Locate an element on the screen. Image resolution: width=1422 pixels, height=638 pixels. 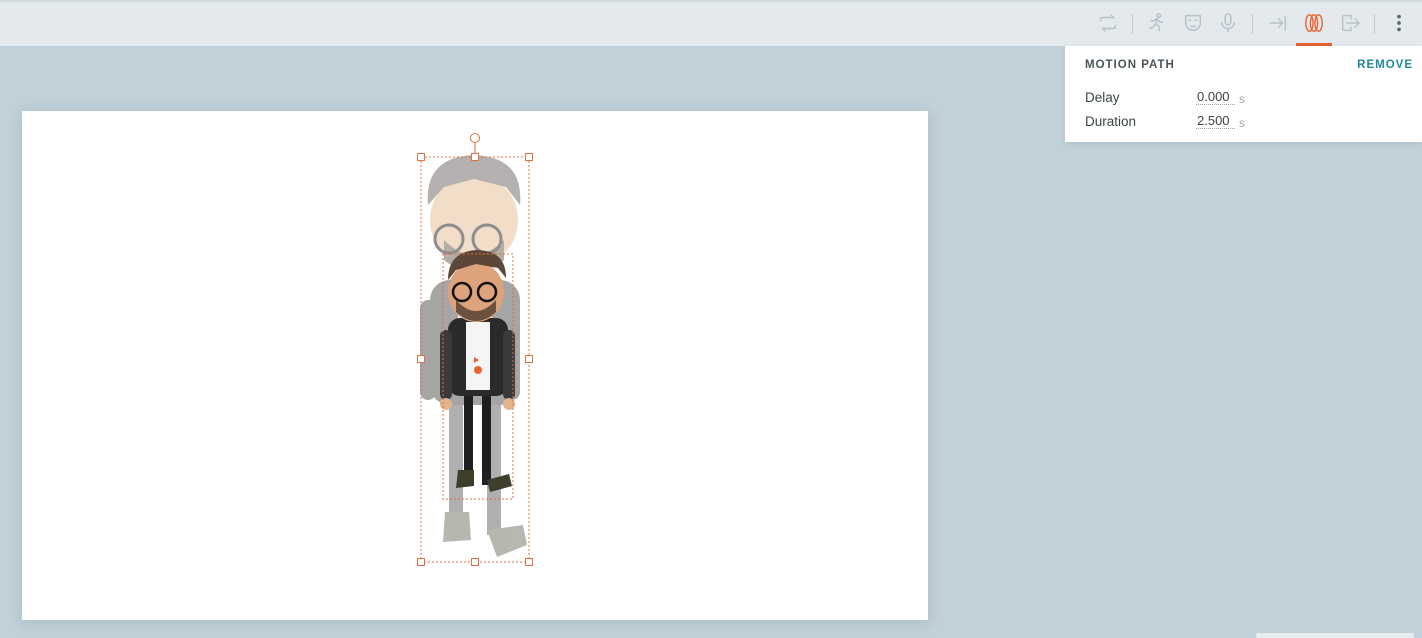
resize-handle-left is located at coordinates (421, 359).